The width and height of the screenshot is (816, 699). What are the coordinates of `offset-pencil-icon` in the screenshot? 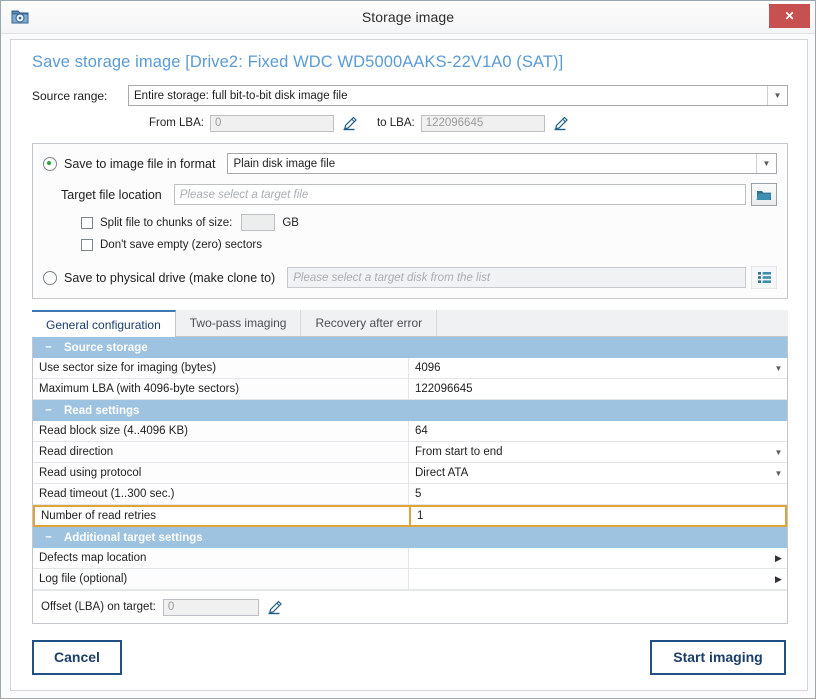 It's located at (275, 607).